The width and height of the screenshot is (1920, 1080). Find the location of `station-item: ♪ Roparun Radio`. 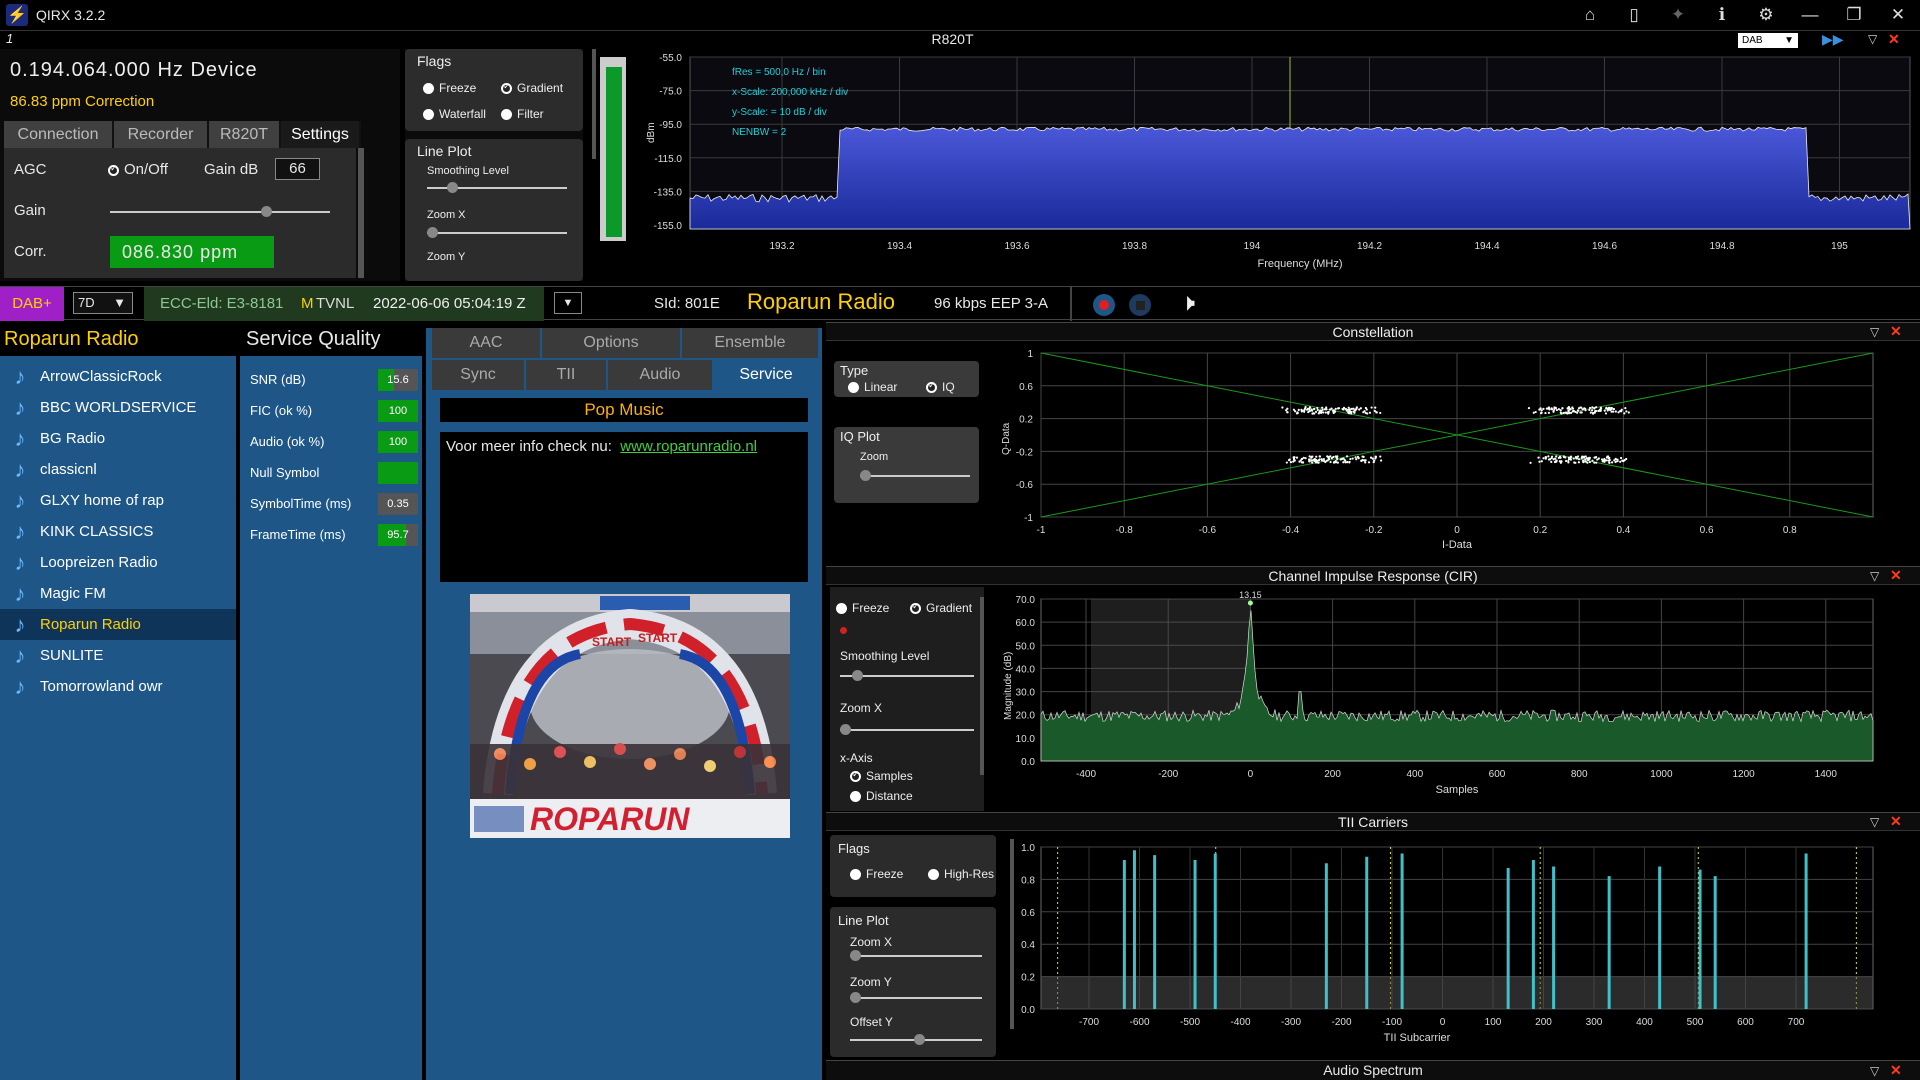

station-item: ♪ Roparun Radio is located at coordinates (118, 624).